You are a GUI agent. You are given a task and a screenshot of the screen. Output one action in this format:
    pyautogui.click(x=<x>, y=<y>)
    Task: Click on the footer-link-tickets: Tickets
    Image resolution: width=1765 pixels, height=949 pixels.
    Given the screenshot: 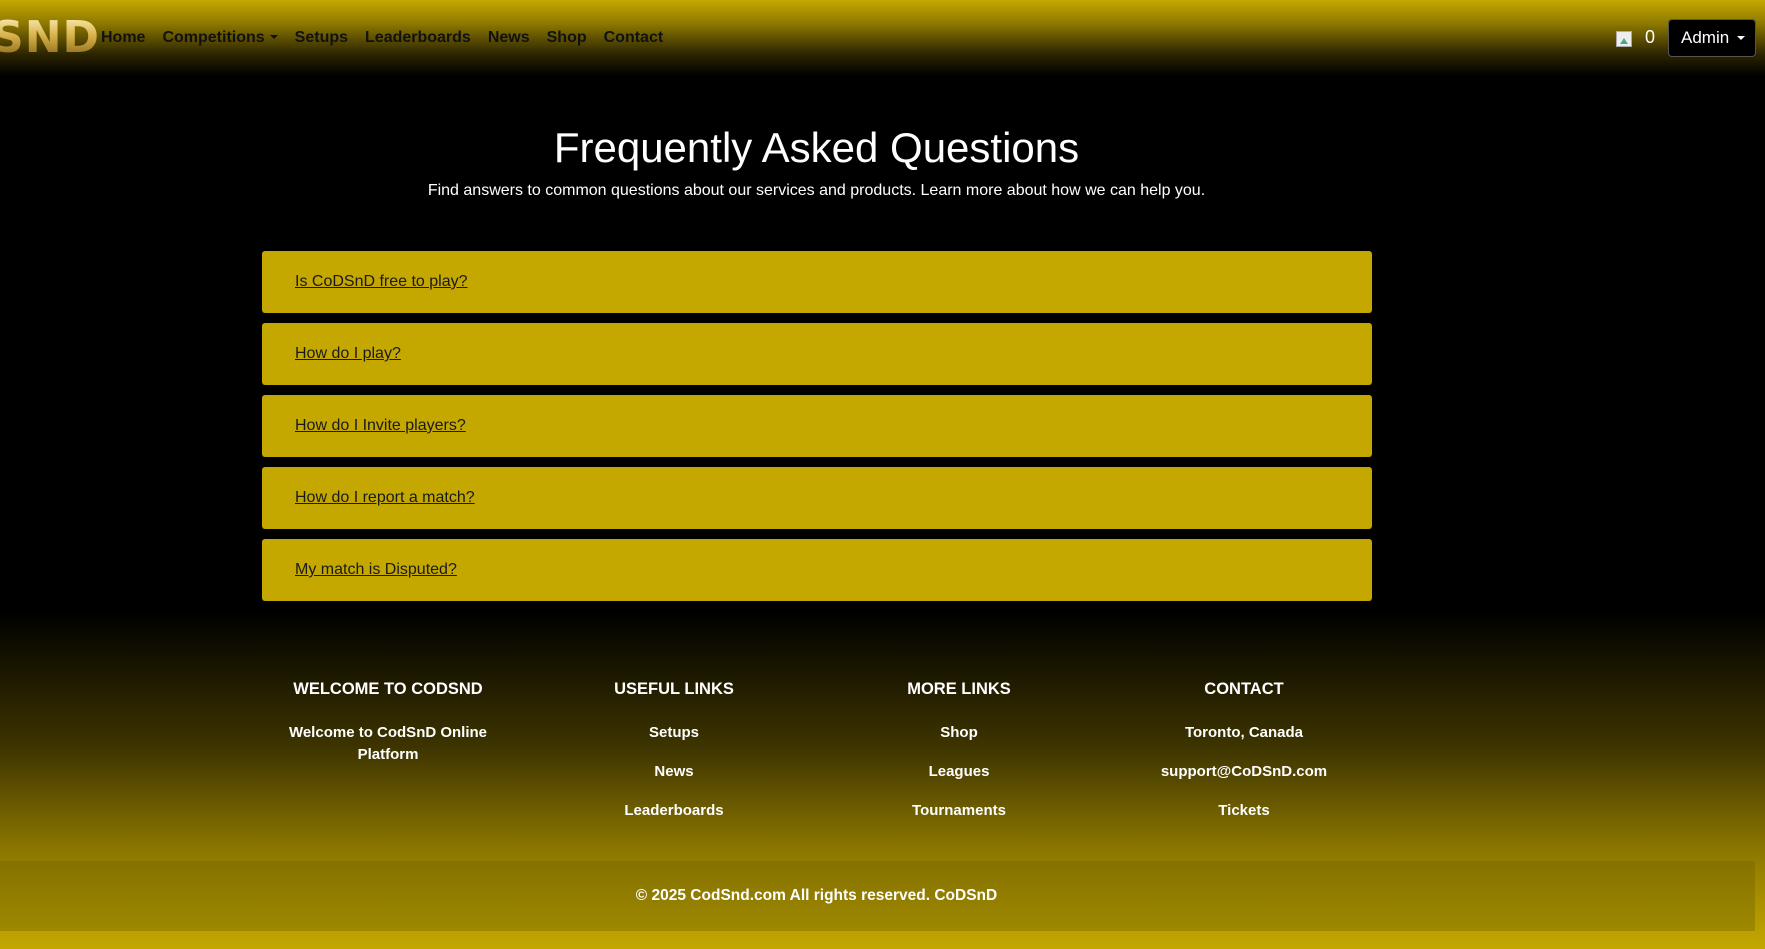 What is the action you would take?
    pyautogui.click(x=1244, y=811)
    